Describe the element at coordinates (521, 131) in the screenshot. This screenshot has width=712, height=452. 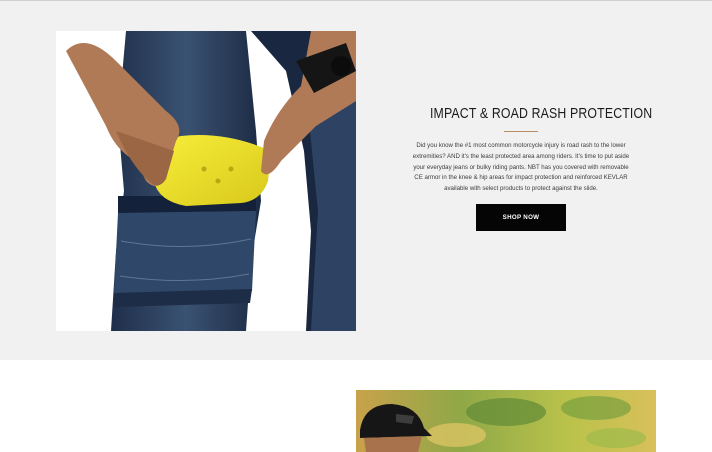
I see `title-divider` at that location.